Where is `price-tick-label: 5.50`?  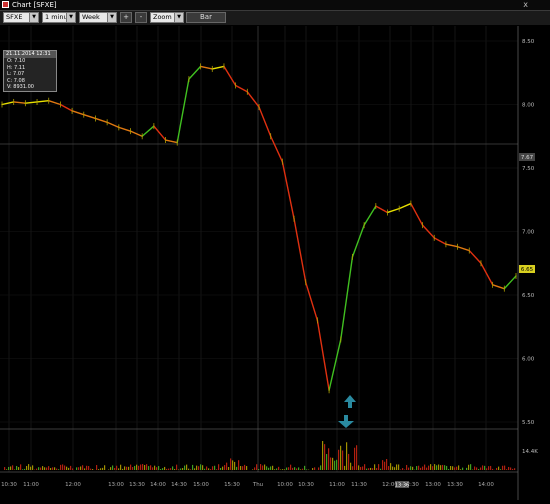 price-tick-label: 5.50 is located at coordinates (528, 423).